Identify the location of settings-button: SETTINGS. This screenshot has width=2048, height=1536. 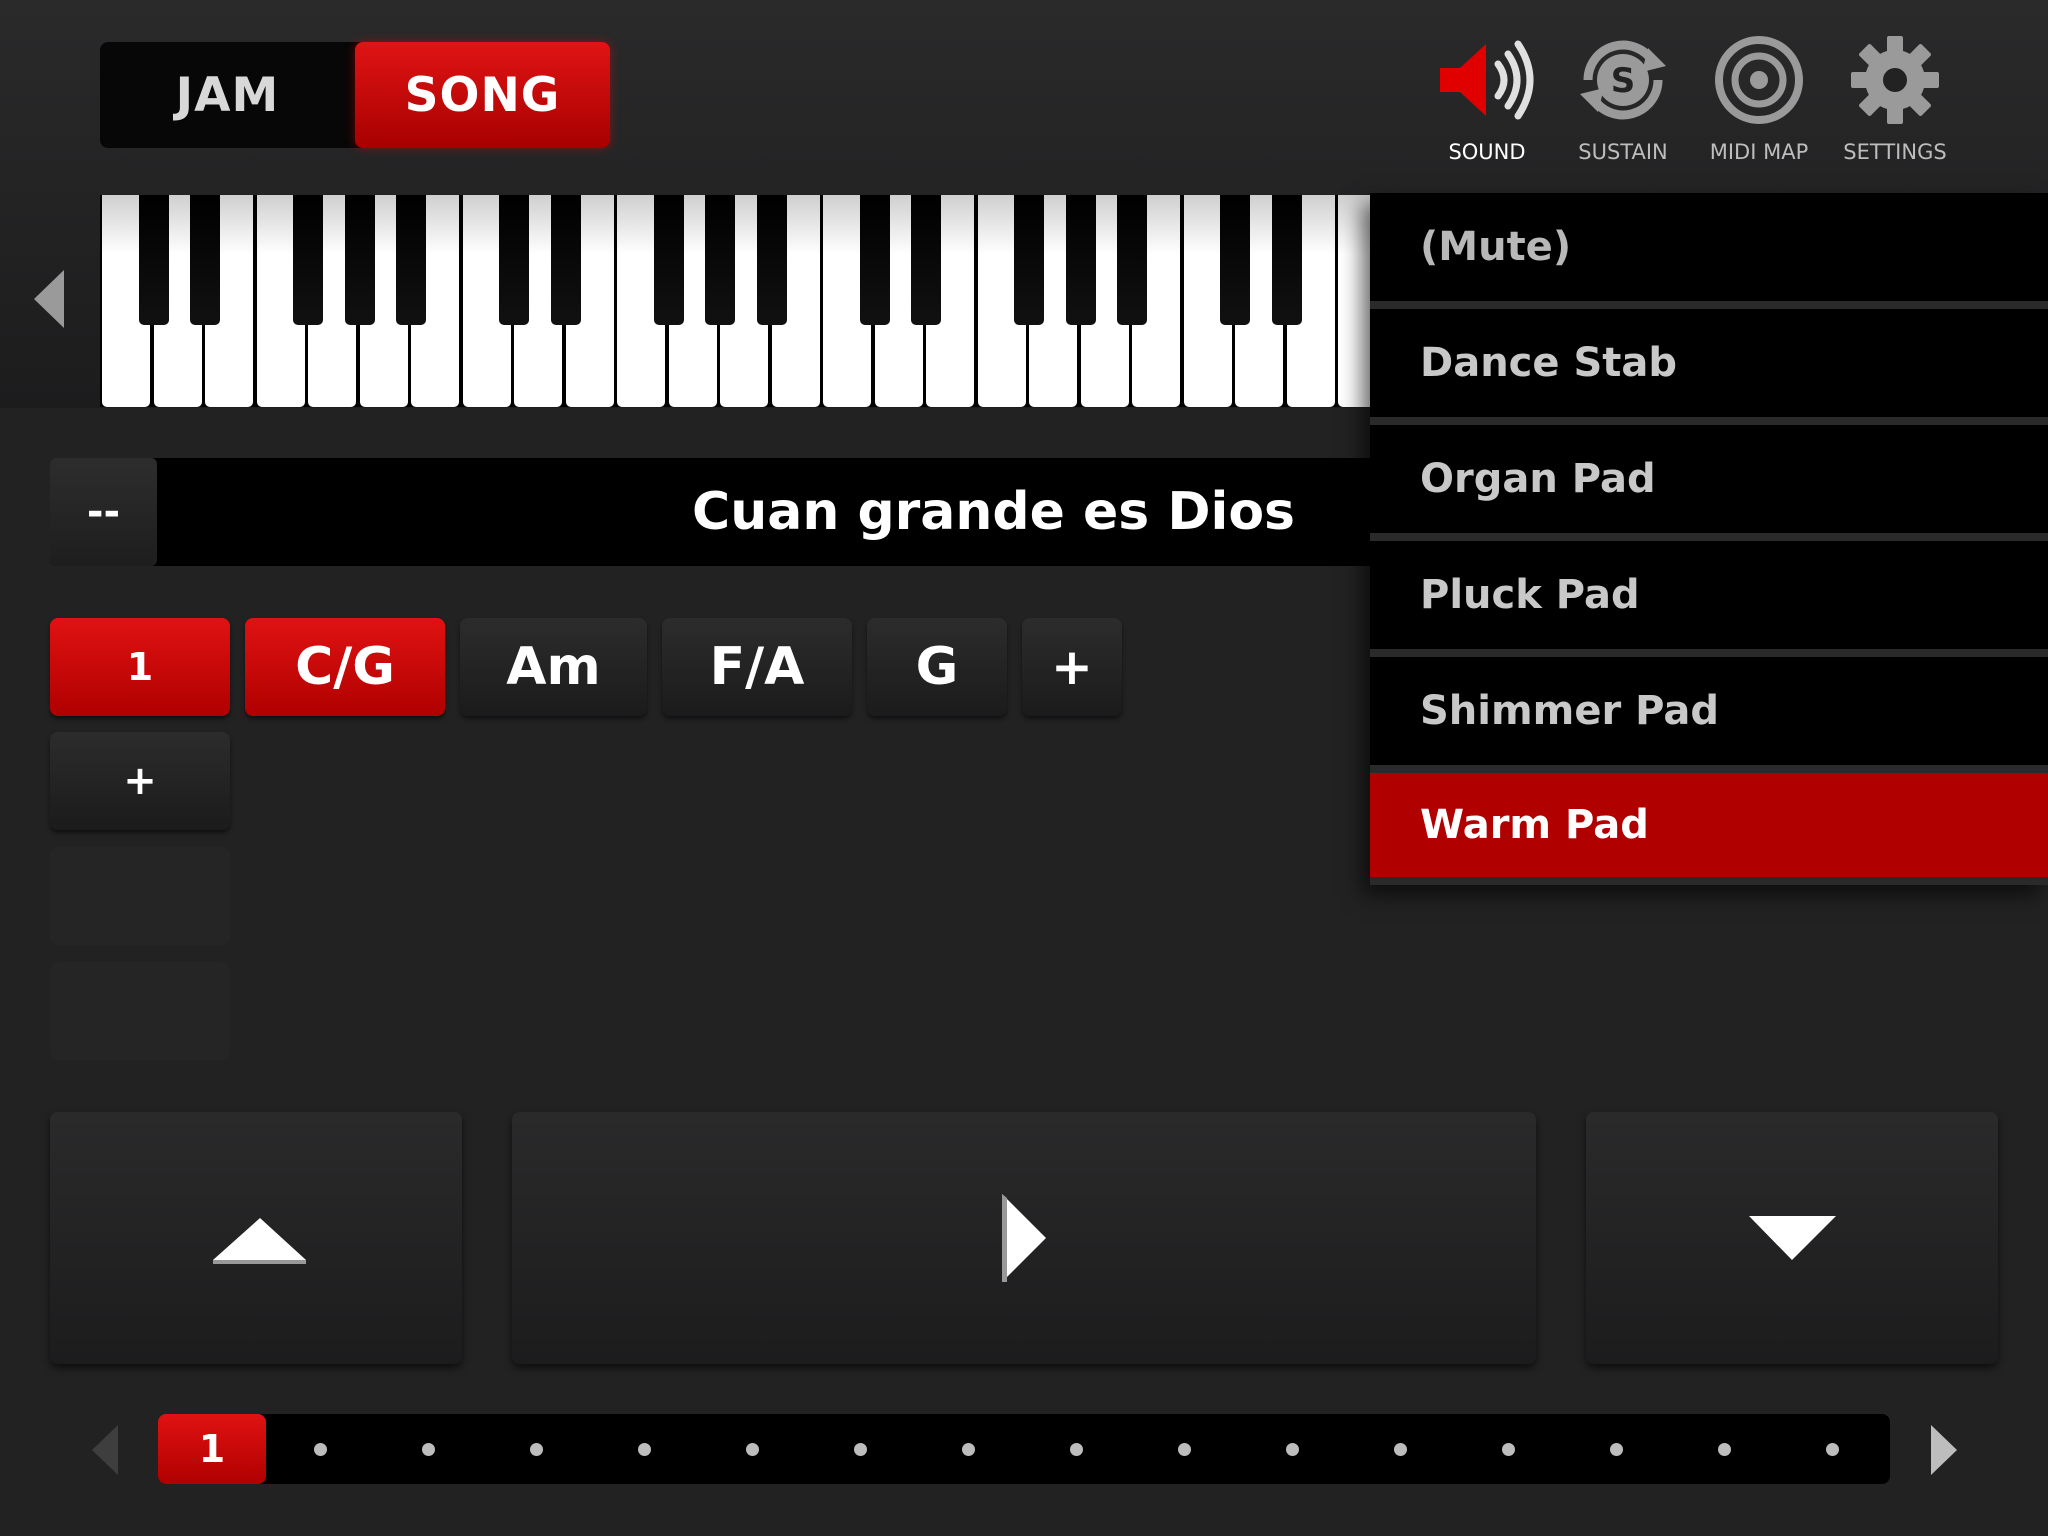
(1895, 97).